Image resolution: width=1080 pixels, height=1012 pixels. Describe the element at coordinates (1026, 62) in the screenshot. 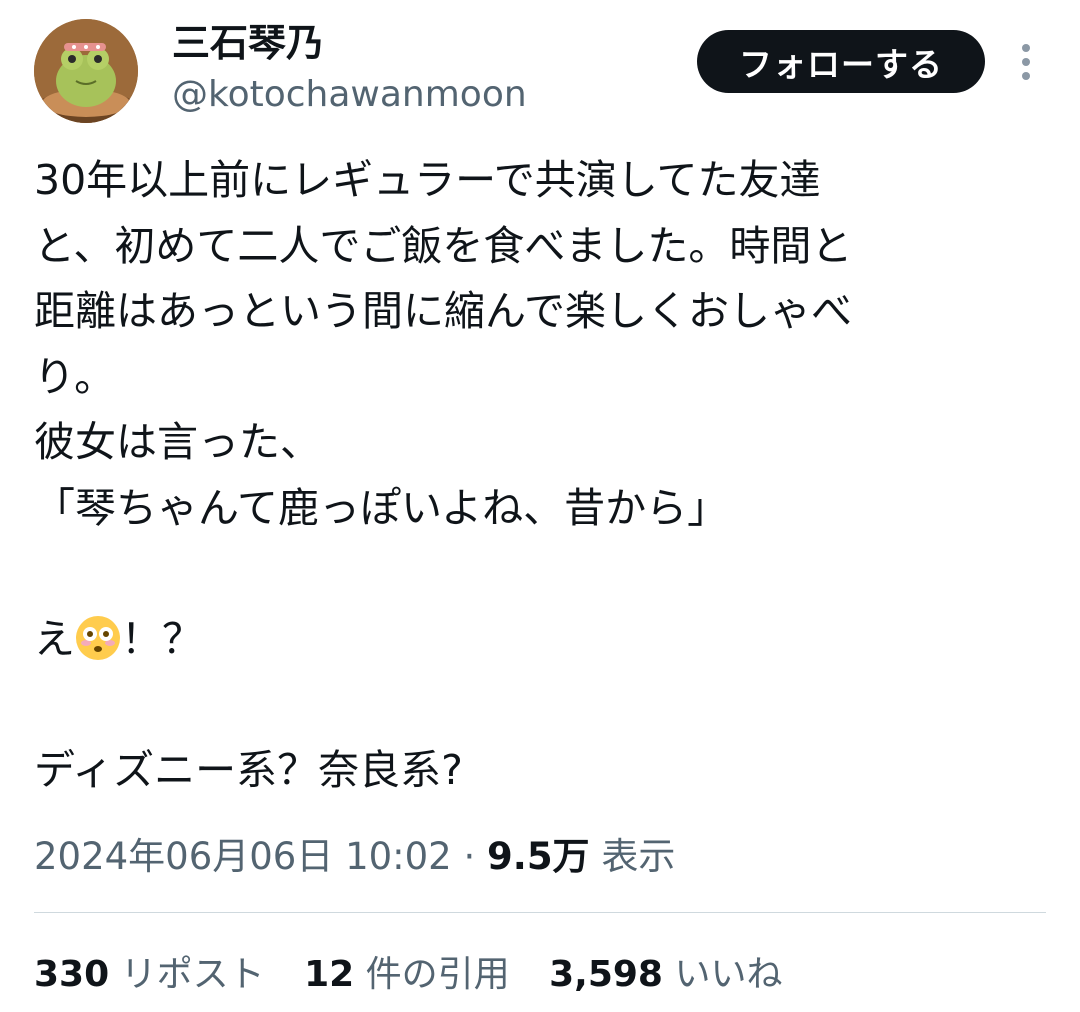

I see `more-vertical-icon` at that location.